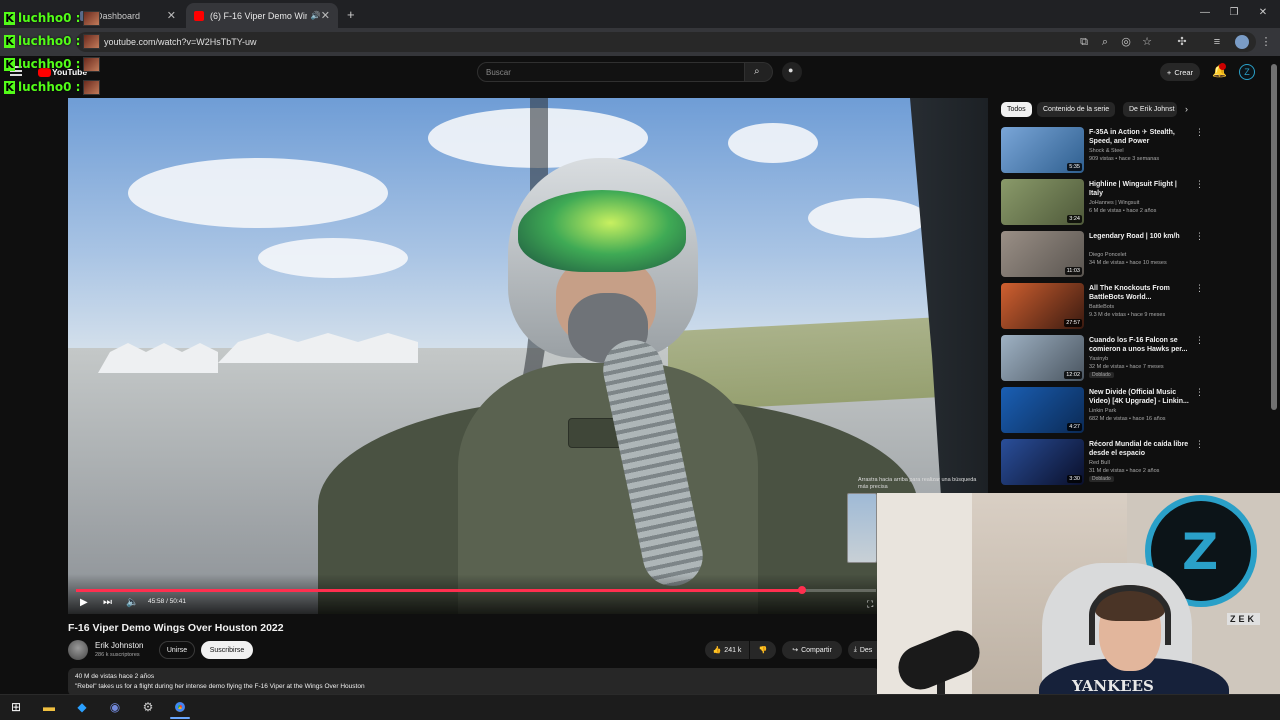 Image resolution: width=1280 pixels, height=720 pixels. I want to click on shirt-text: YANKEES, so click(1113, 686).